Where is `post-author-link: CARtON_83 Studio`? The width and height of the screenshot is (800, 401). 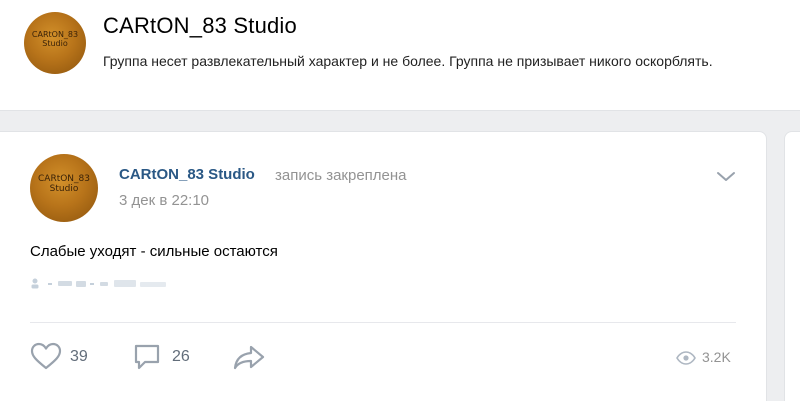 post-author-link: CARtON_83 Studio is located at coordinates (187, 174).